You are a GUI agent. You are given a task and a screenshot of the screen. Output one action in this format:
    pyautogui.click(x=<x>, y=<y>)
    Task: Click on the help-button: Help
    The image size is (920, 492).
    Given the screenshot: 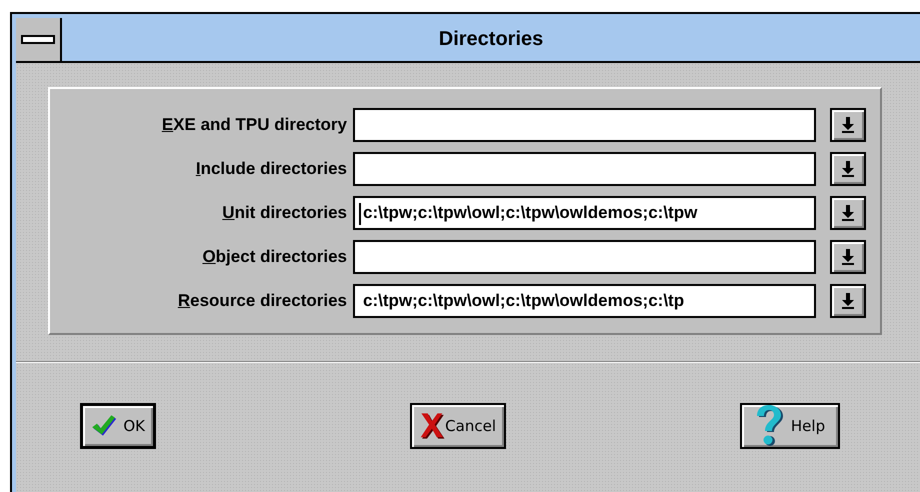 What is the action you would take?
    pyautogui.click(x=790, y=426)
    